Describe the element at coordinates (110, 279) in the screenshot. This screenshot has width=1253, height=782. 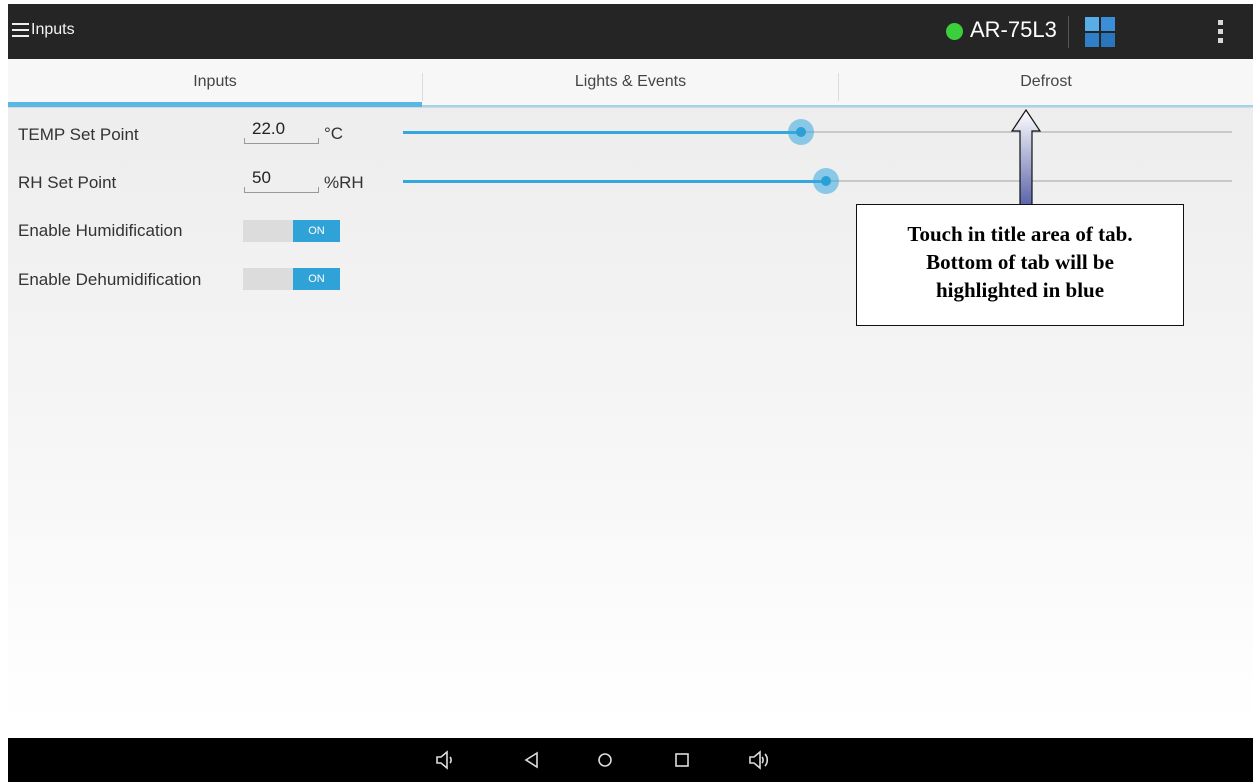
I see `dehumidification-label: Enable Dehumidification` at that location.